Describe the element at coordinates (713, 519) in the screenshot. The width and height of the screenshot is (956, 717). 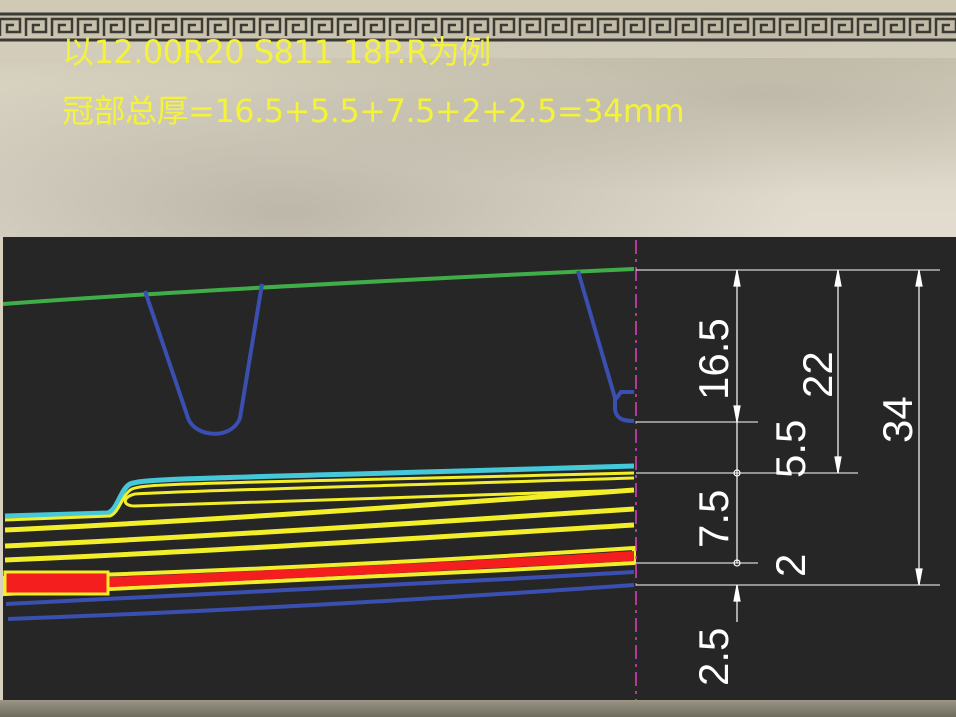
I see `dim-label-7-5: 7.5` at that location.